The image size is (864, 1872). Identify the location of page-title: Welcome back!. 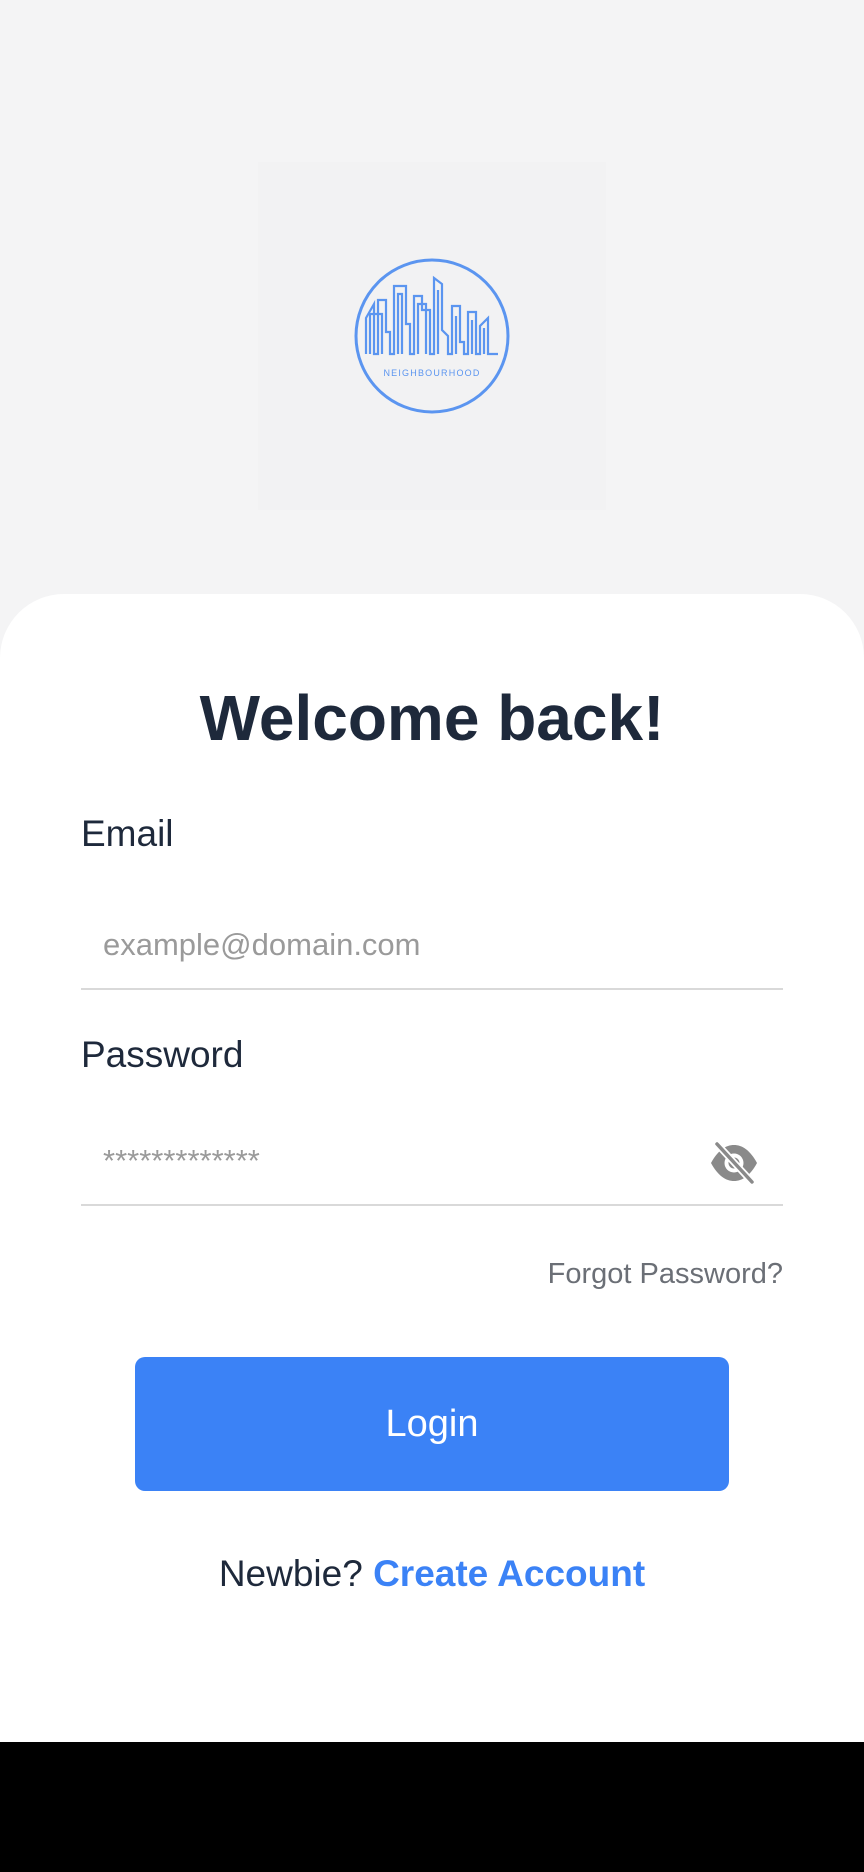
(432, 718).